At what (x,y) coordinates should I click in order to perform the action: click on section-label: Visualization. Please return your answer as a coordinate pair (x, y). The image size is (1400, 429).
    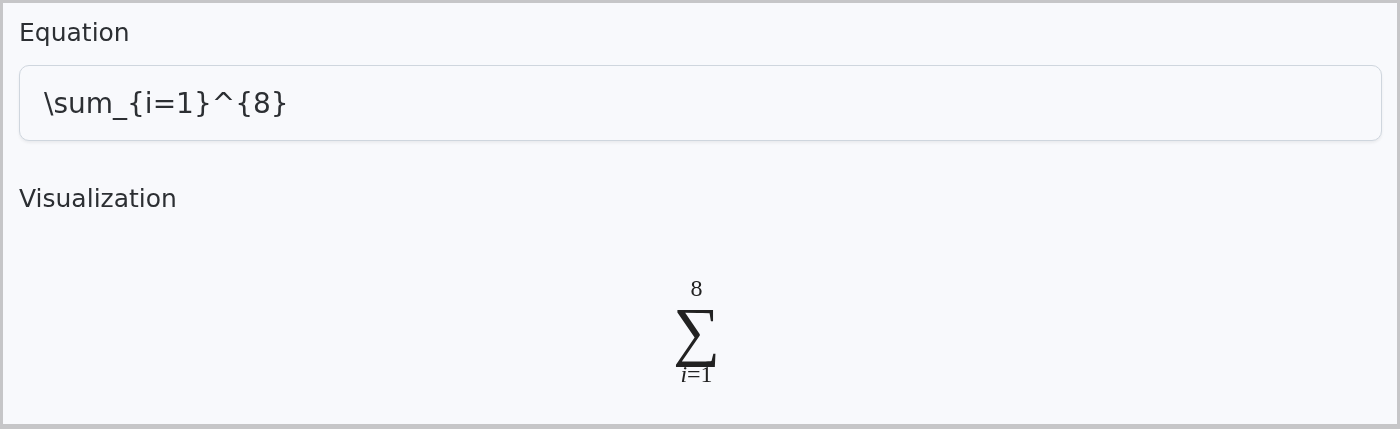
    Looking at the image, I should click on (98, 199).